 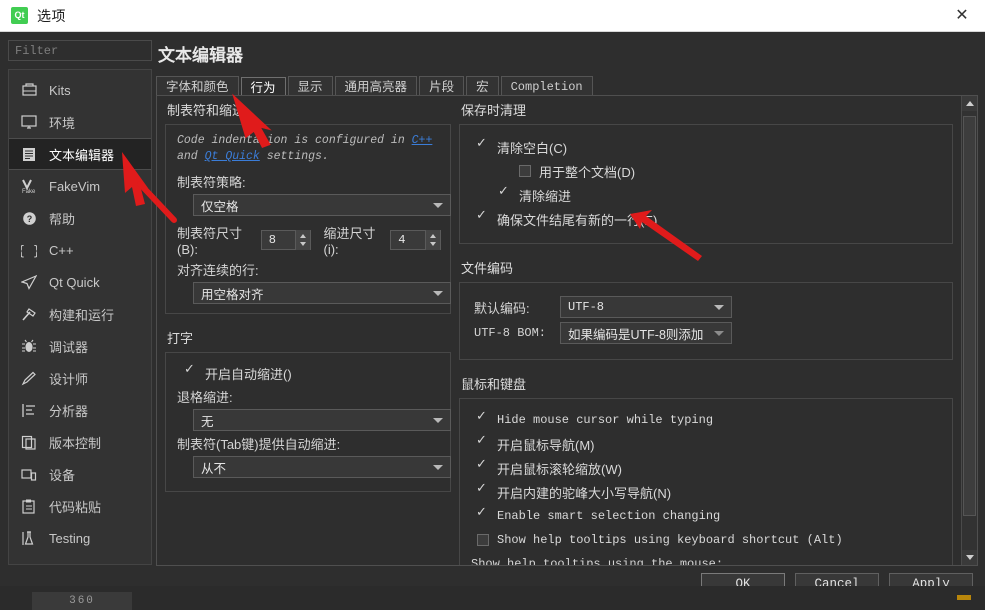 What do you see at coordinates (432, 240) in the screenshot?
I see `indent-size-stepper-buttons` at bounding box center [432, 240].